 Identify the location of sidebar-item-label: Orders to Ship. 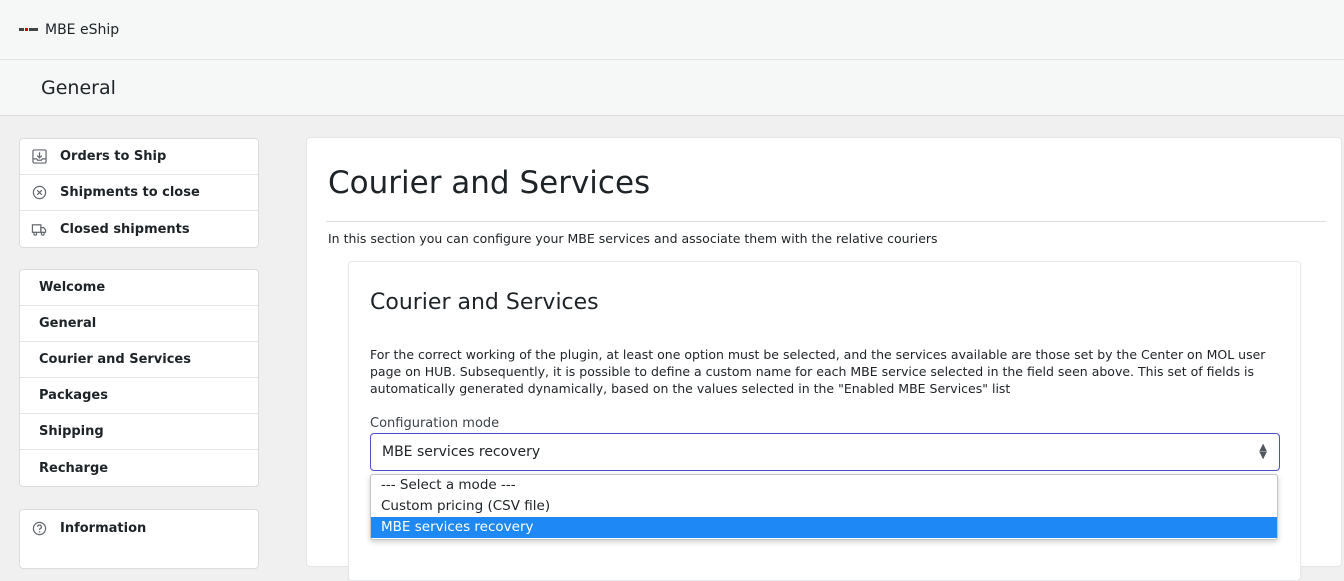
(113, 156).